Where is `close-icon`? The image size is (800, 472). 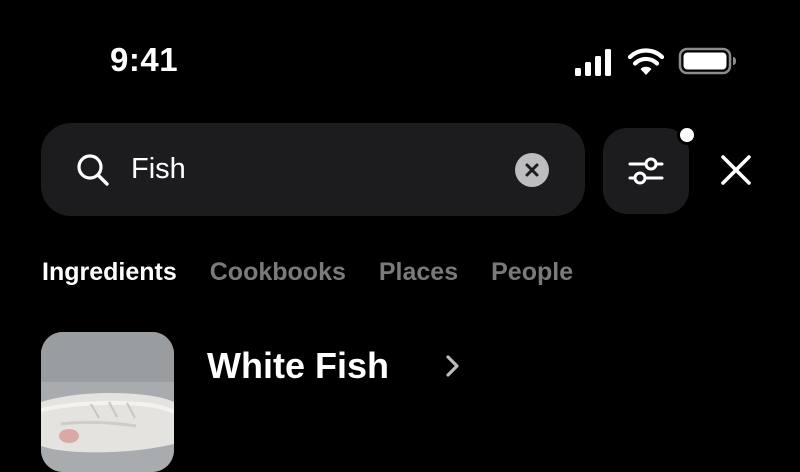 close-icon is located at coordinates (736, 170).